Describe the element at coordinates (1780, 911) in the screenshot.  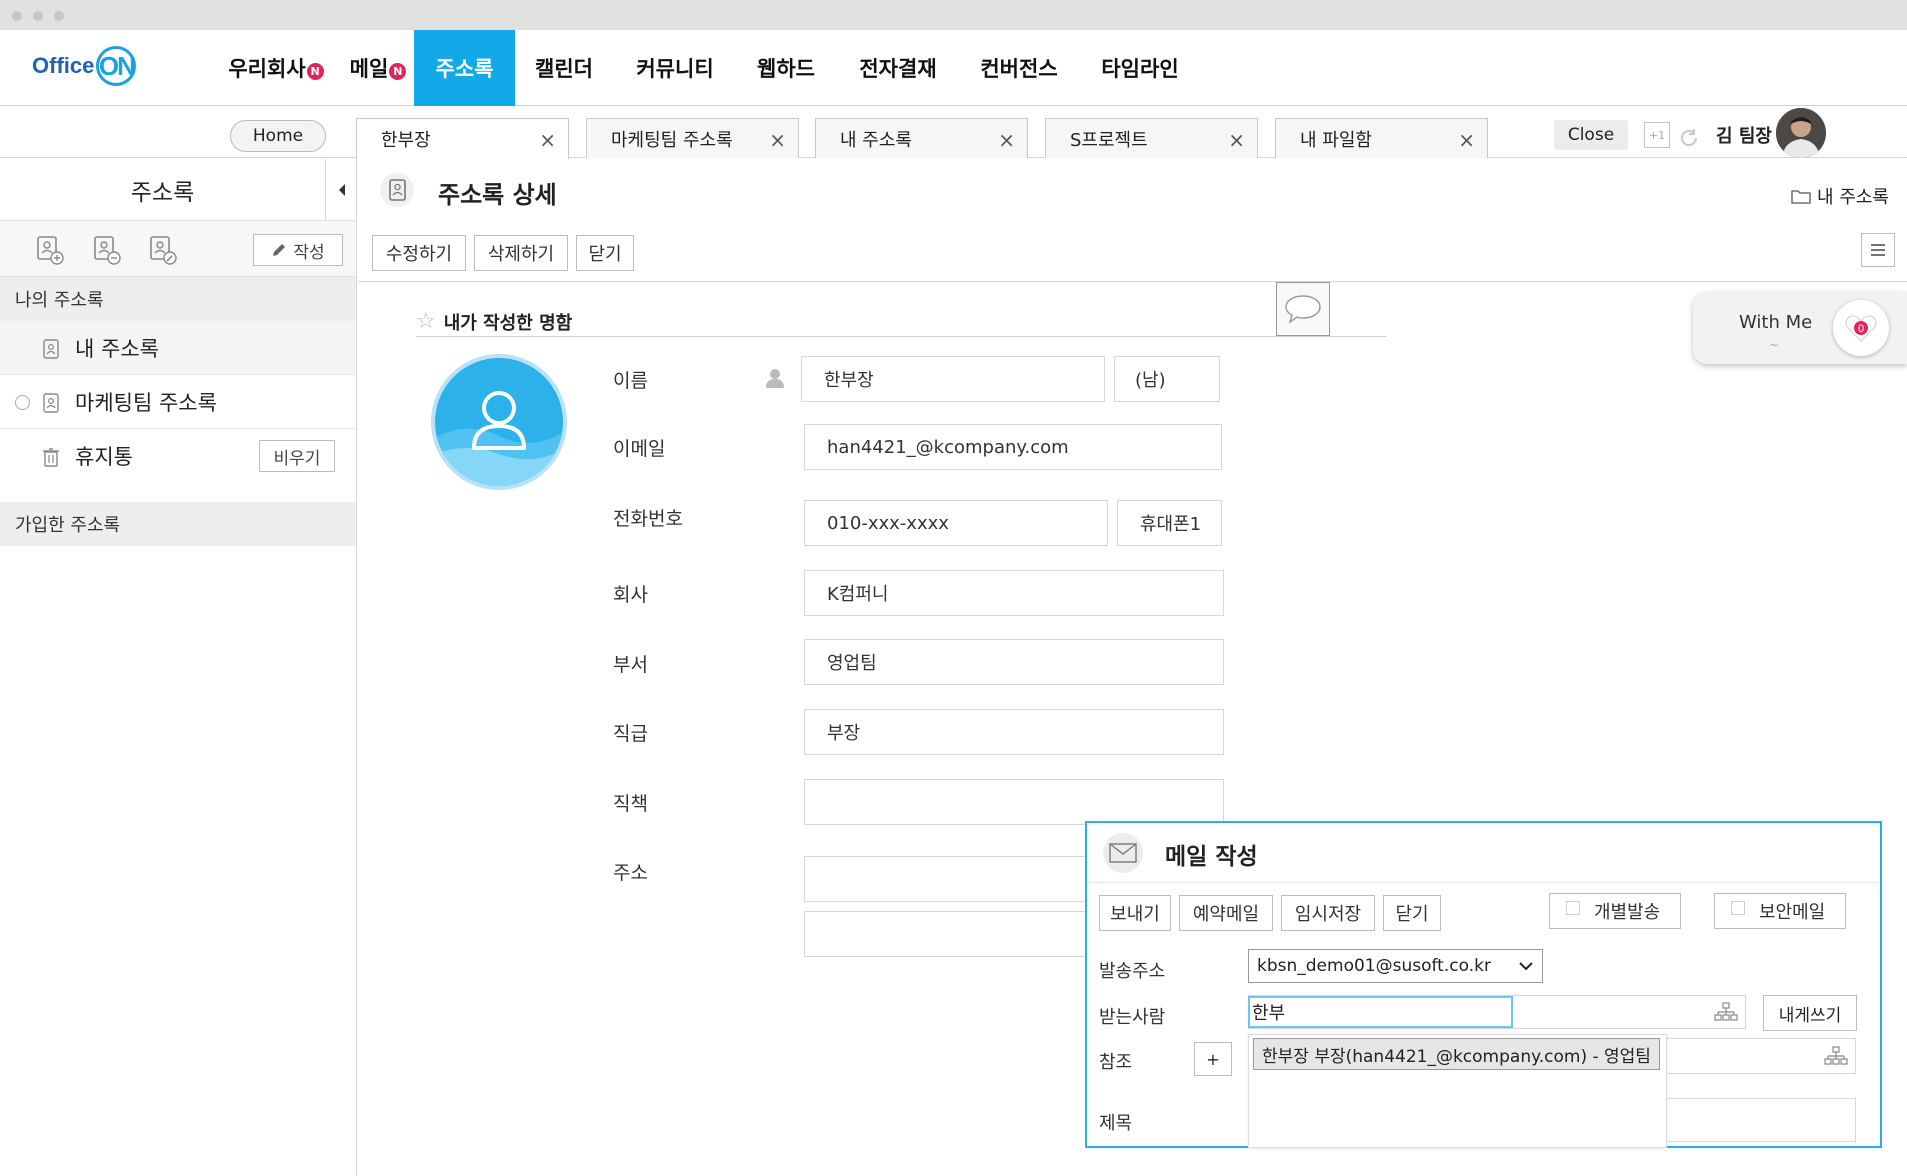
I see `secure-mail-checkbox: 보안메일` at that location.